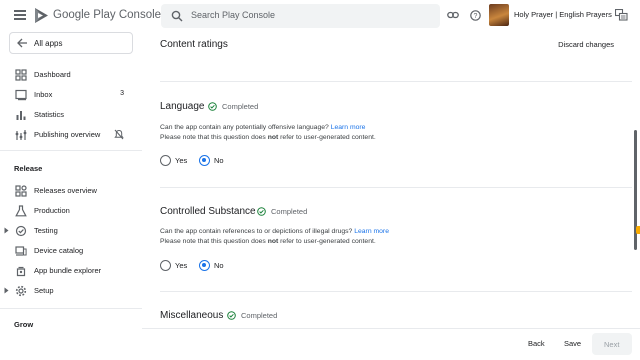 This screenshot has width=640, height=360. Describe the element at coordinates (21, 115) in the screenshot. I see `statistics-icon` at that location.